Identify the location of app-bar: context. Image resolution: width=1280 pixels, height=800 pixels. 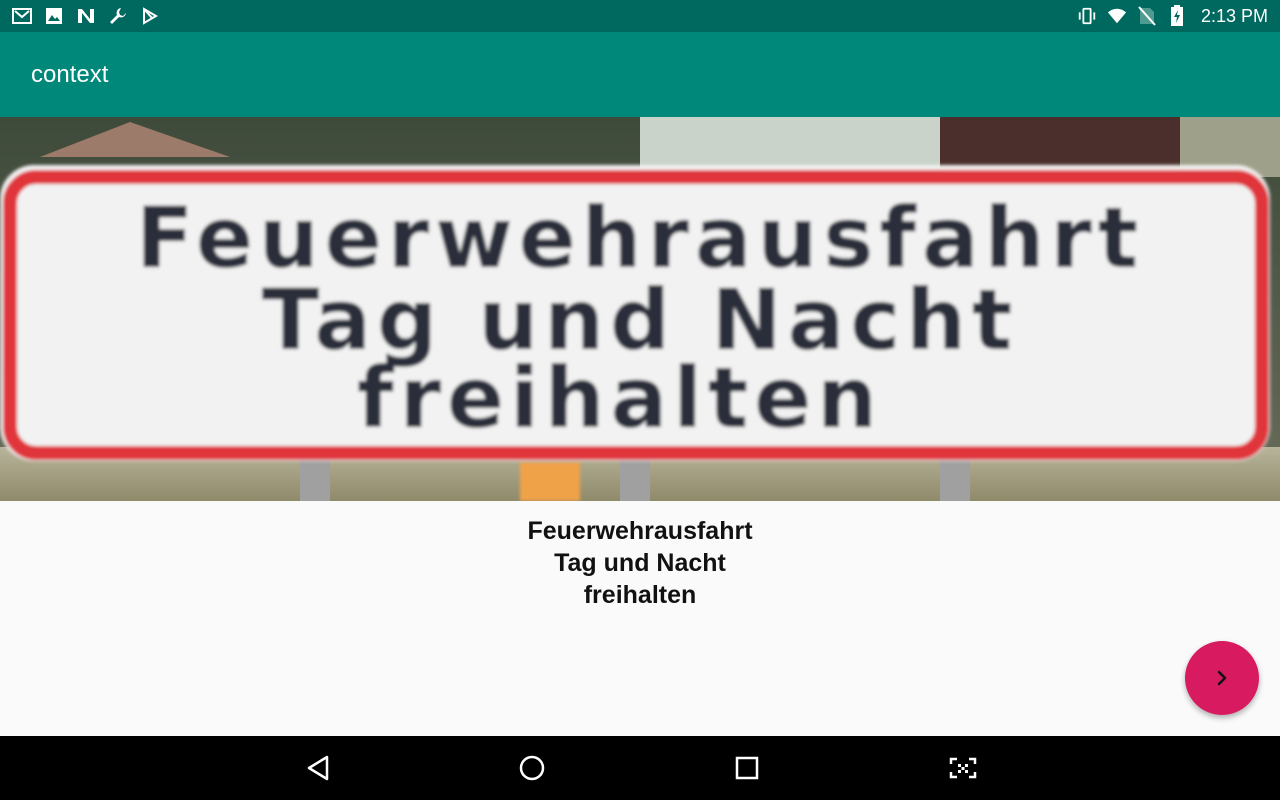
(640, 74).